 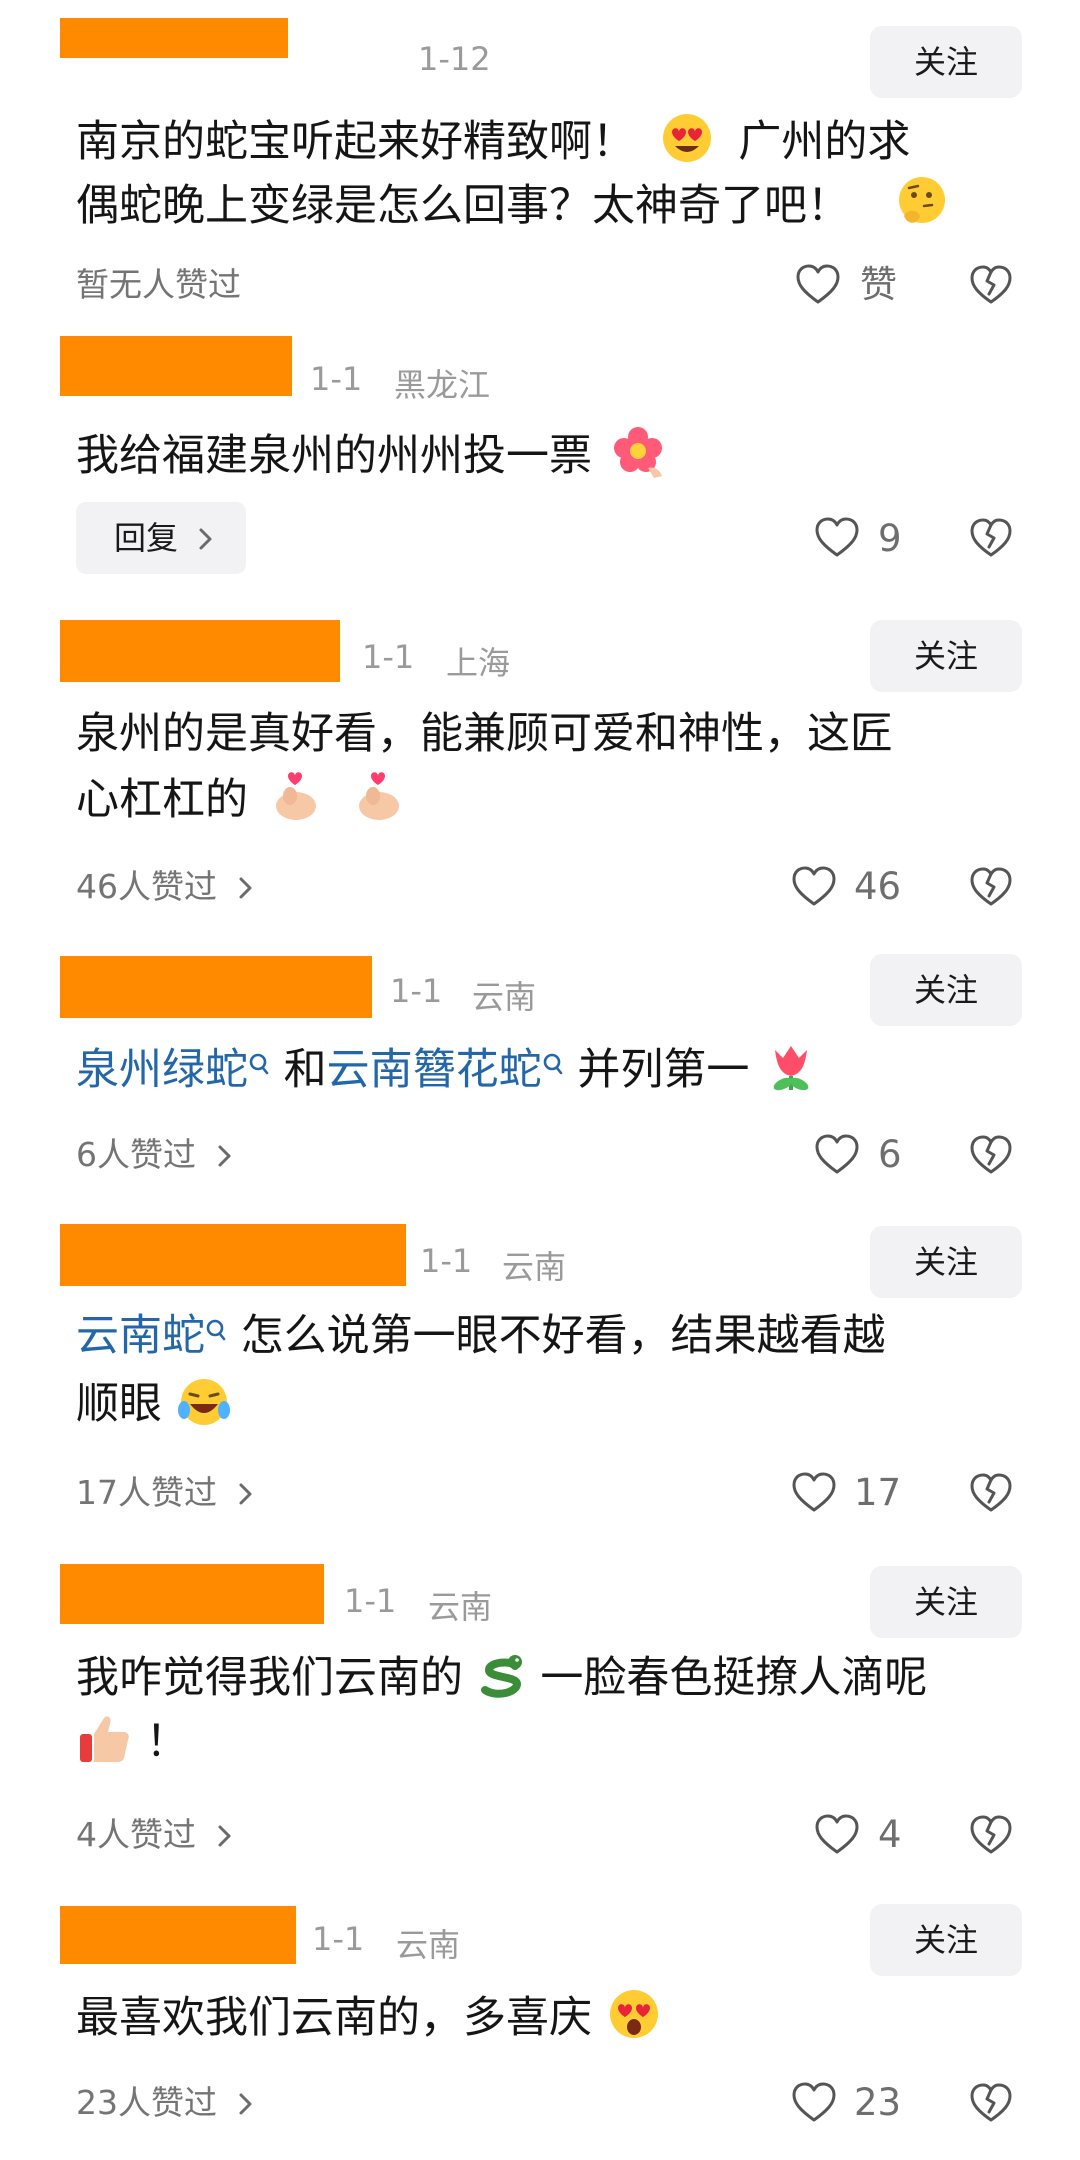 I want to click on likes-summary-text: 46人赞过, so click(x=146, y=886).